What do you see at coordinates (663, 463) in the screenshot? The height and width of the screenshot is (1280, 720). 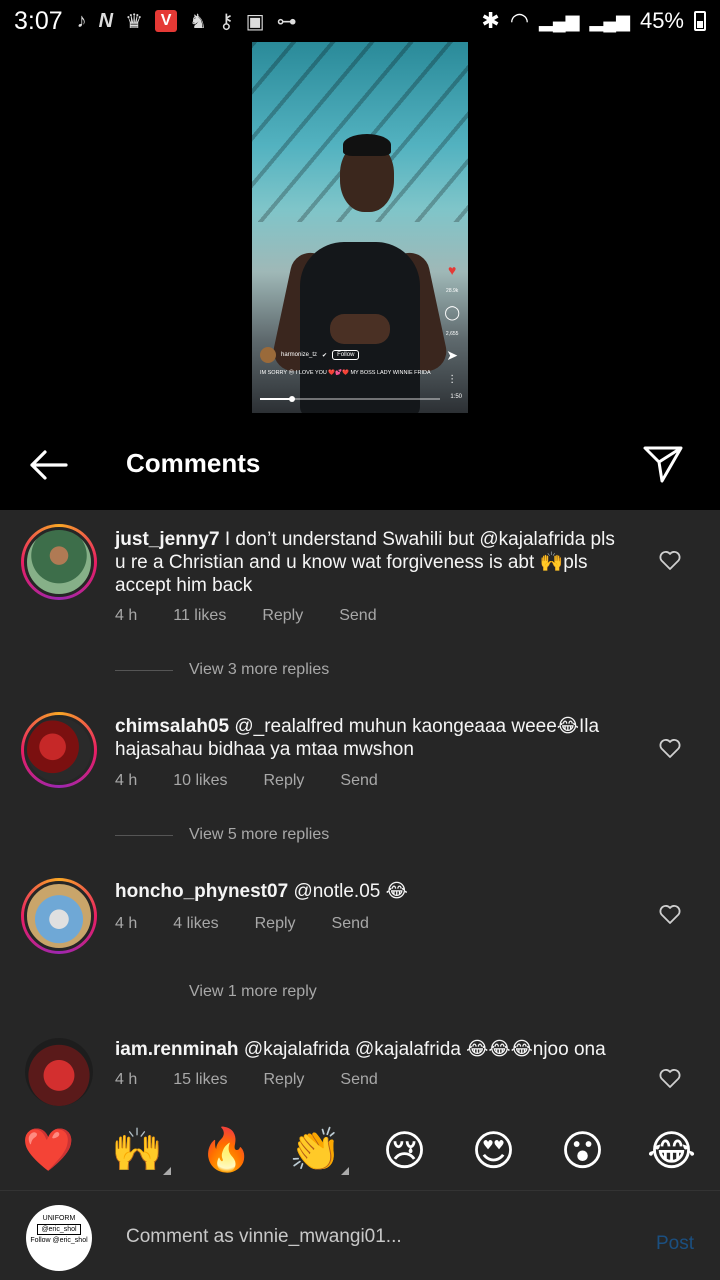 I see `share-direct-icon` at bounding box center [663, 463].